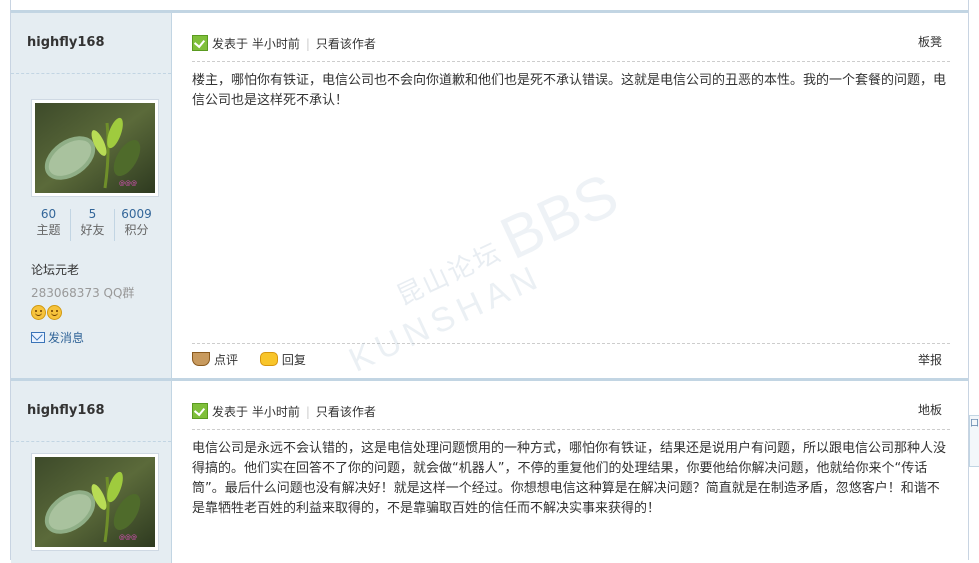  What do you see at coordinates (974, 424) in the screenshot?
I see `side-tab-label: 口` at bounding box center [974, 424].